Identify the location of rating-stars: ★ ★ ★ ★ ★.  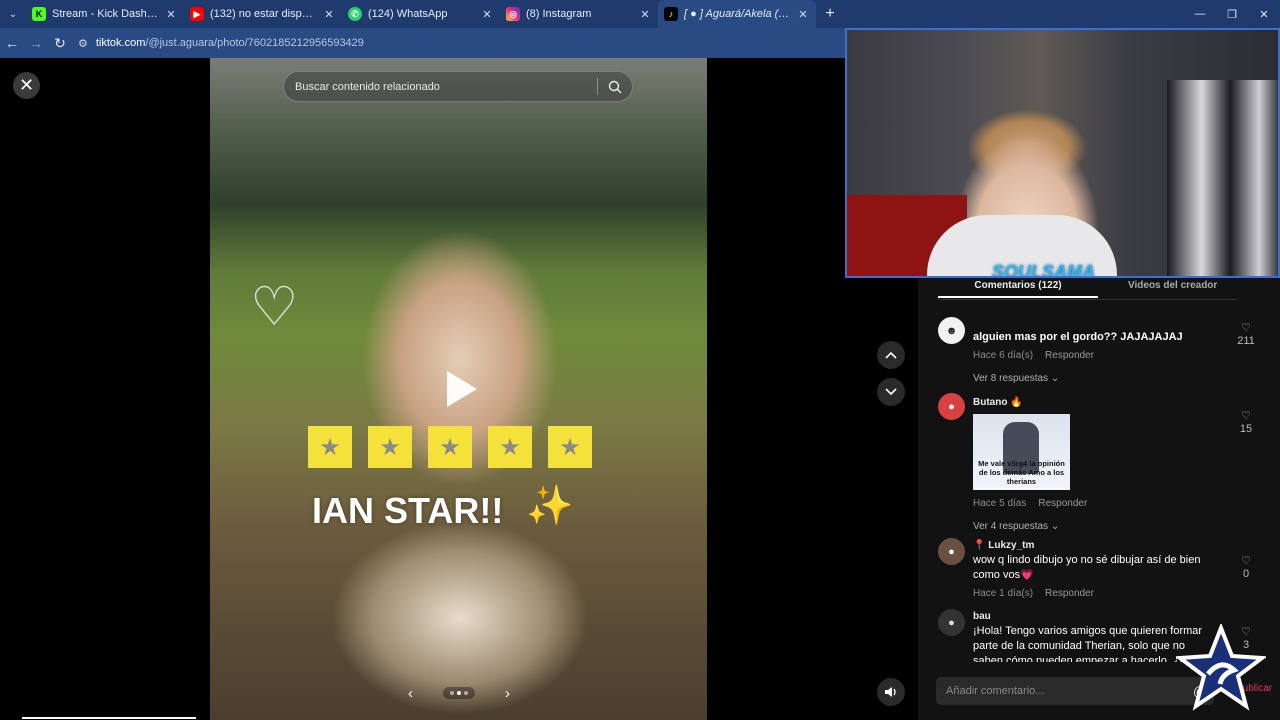
(450, 447).